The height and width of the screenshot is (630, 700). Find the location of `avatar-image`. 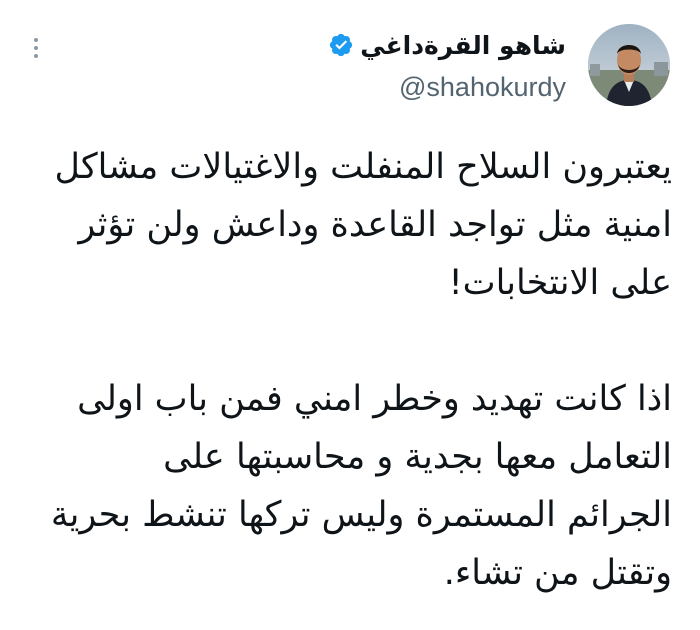

avatar-image is located at coordinates (629, 65).